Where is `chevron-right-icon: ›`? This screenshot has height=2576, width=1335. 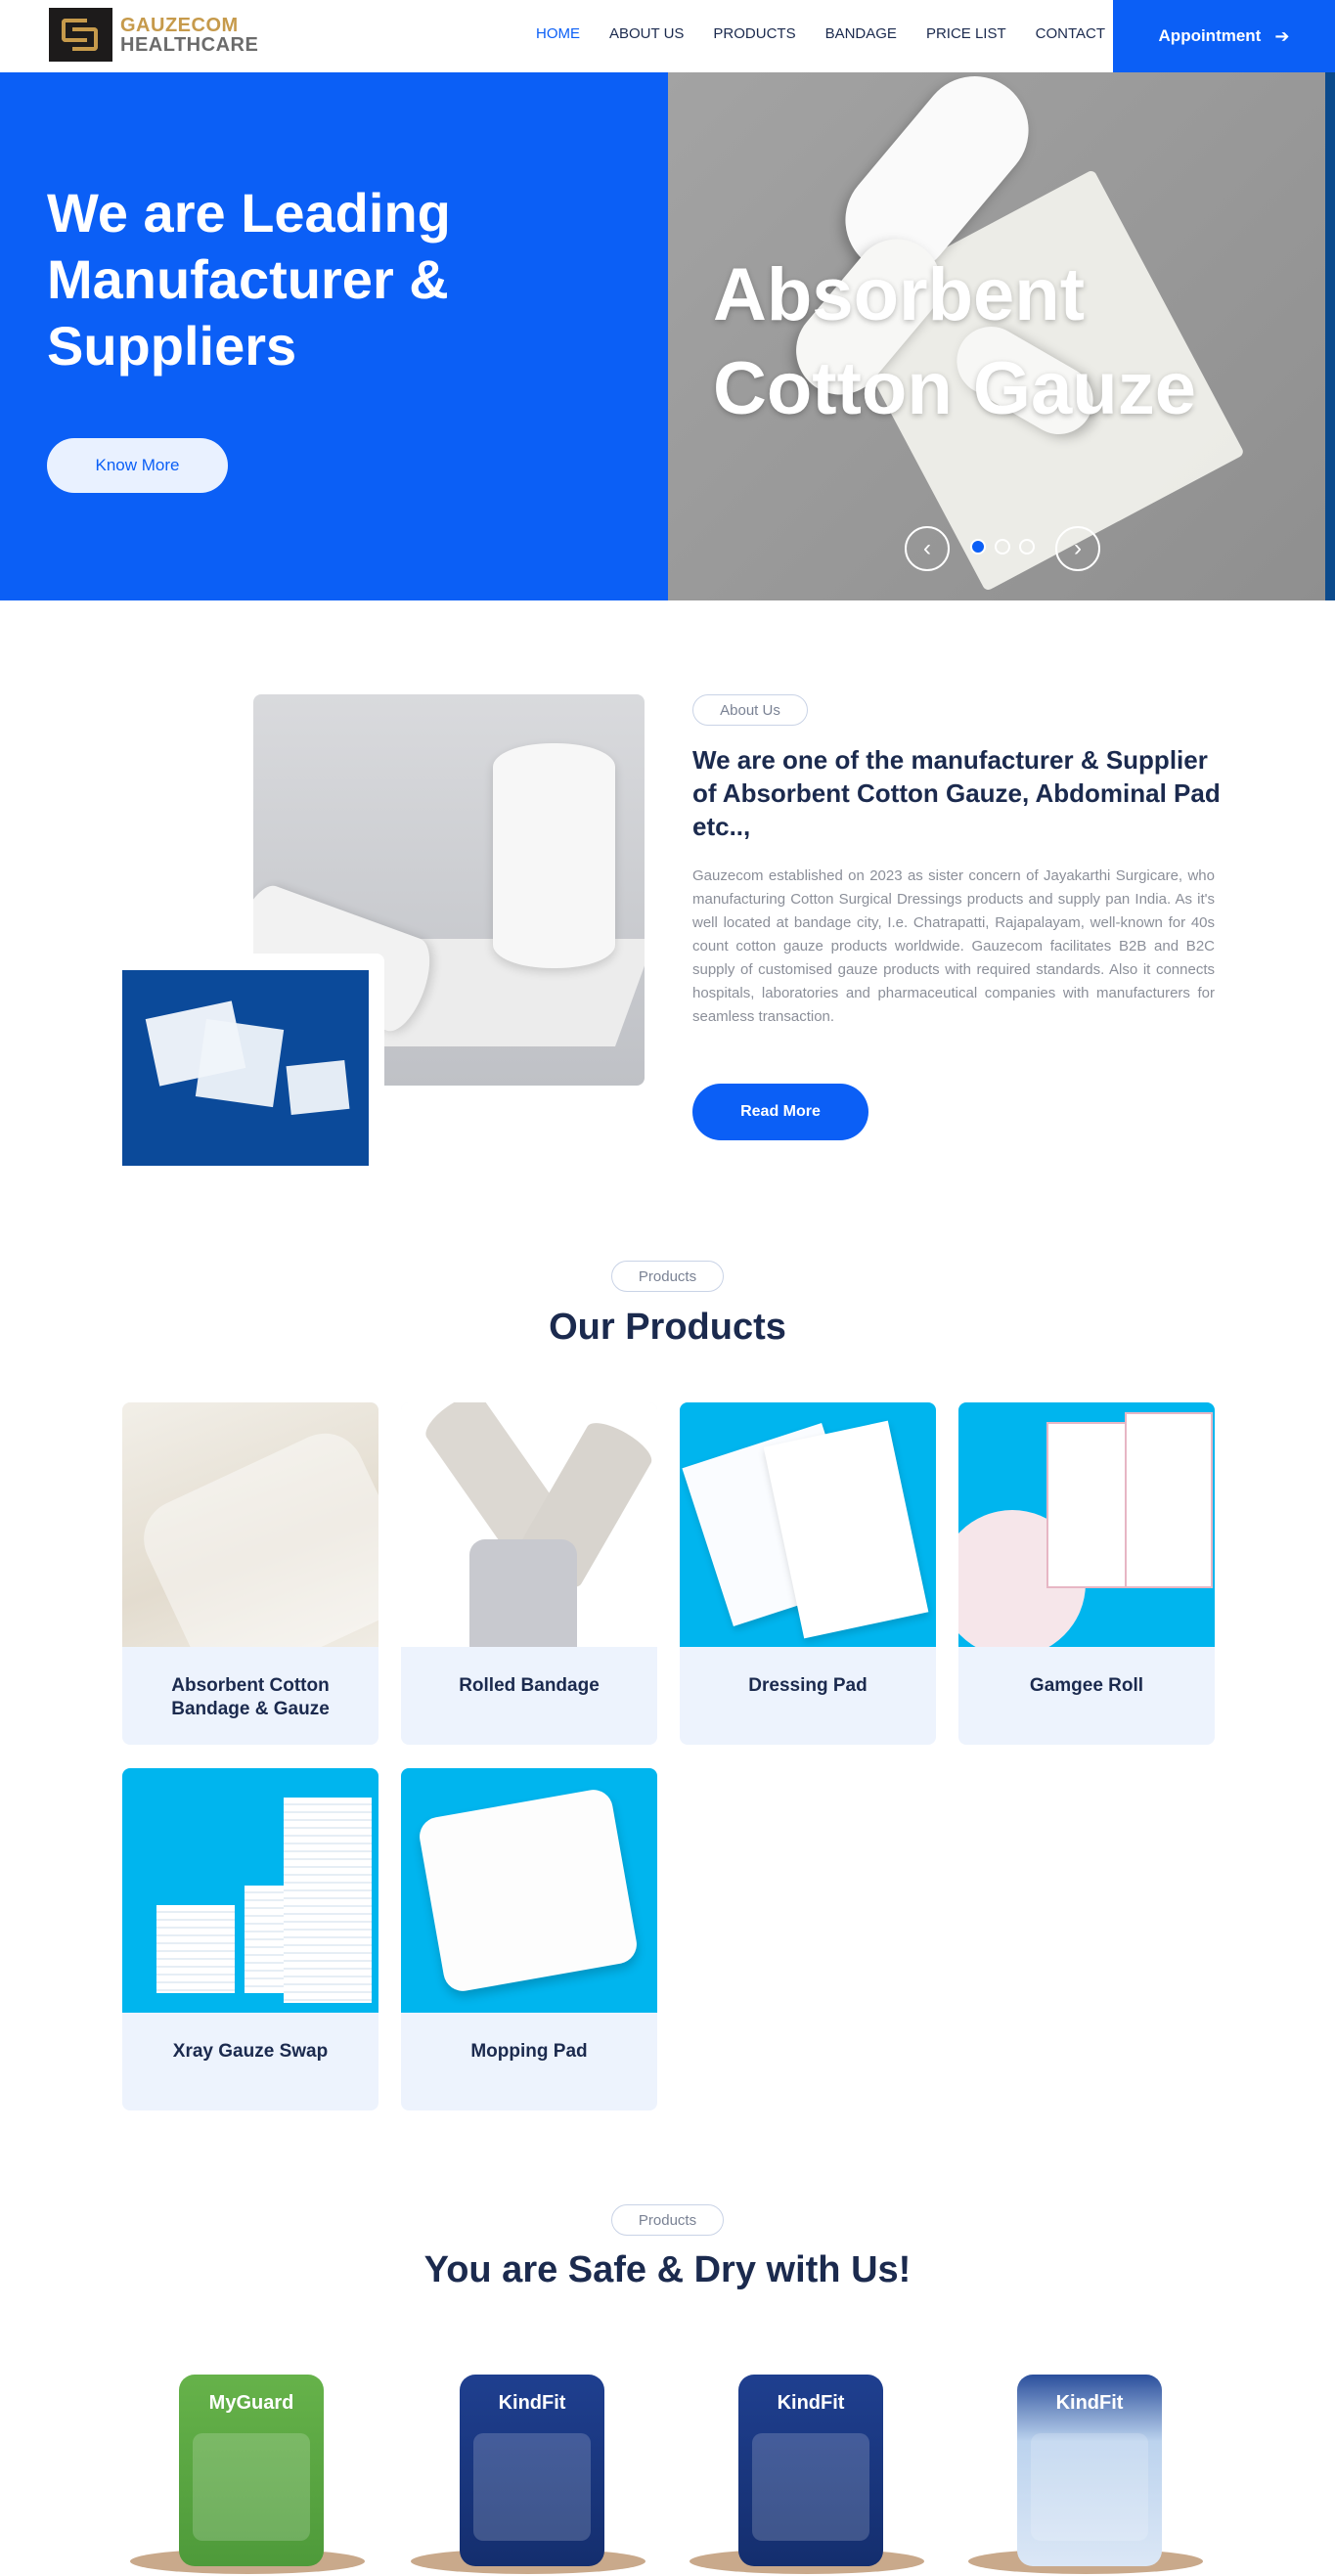
chevron-right-icon: › is located at coordinates (1078, 548).